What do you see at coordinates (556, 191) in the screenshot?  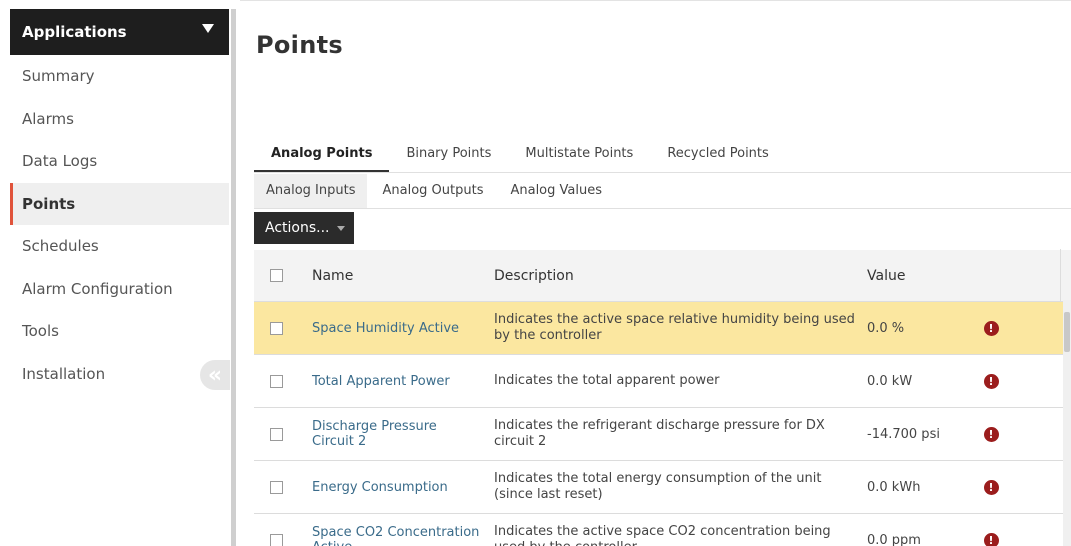 I see `subtab-analog-values: Analog Values` at bounding box center [556, 191].